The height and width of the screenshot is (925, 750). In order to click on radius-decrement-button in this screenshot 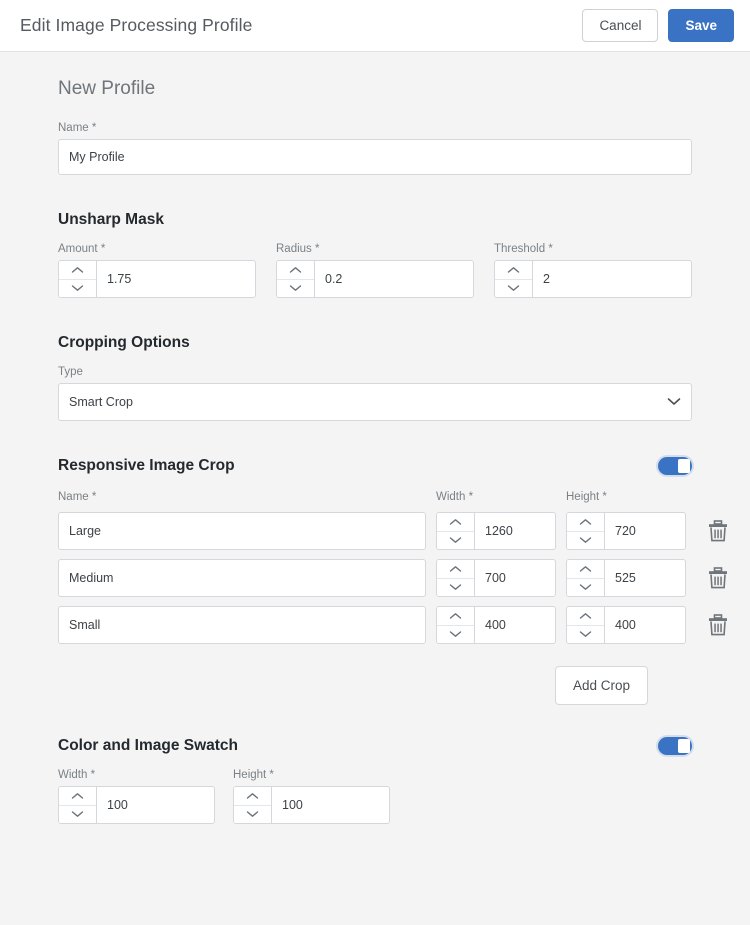, I will do `click(295, 287)`.